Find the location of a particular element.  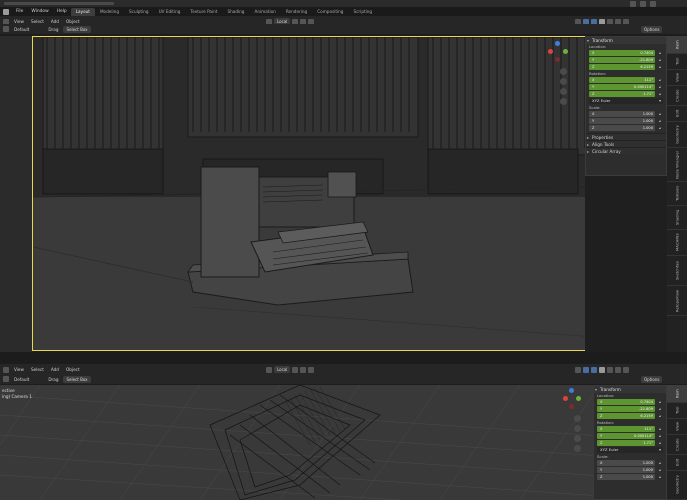

workspace-tab-animation: Animation is located at coordinates (264, 12).